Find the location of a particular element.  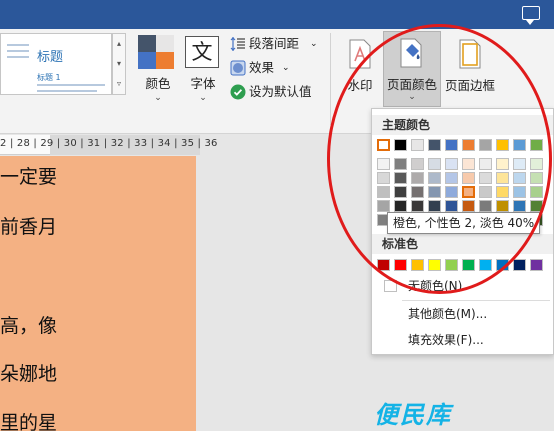

theme-fonts-button: 文 字体 ⌄ is located at coordinates (203, 68).